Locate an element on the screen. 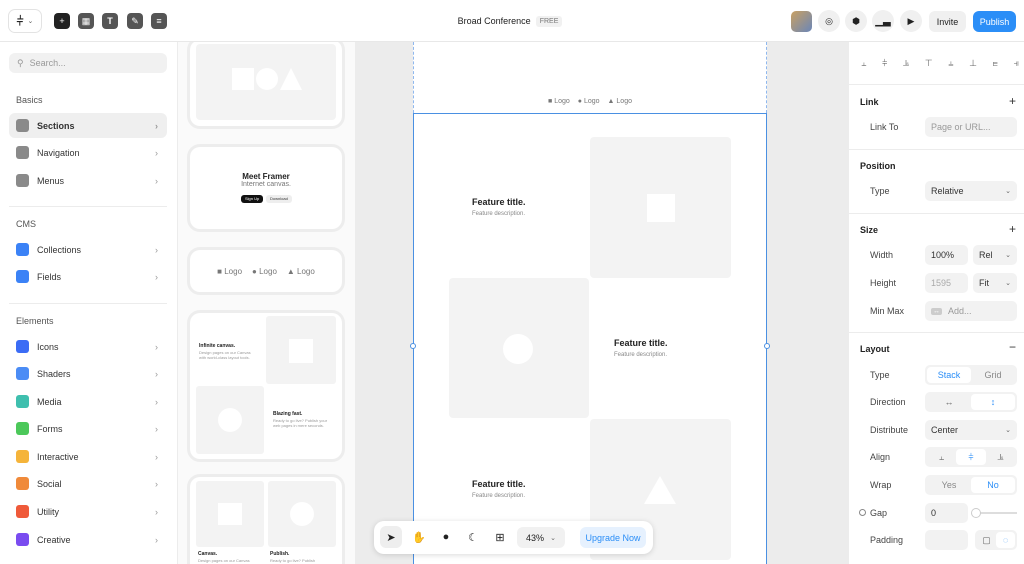  grid-option: Grid is located at coordinates (993, 375).